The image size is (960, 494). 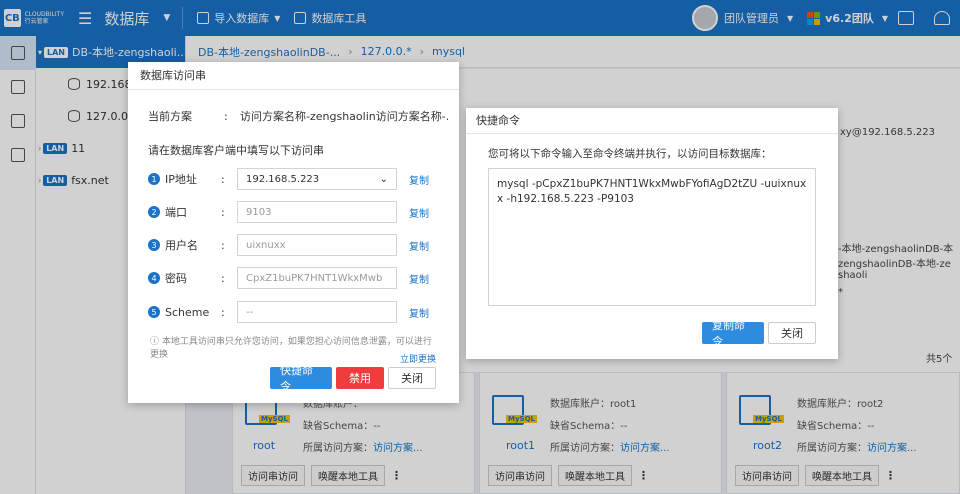 What do you see at coordinates (652, 121) in the screenshot?
I see `dialog-title: 快捷命令` at bounding box center [652, 121].